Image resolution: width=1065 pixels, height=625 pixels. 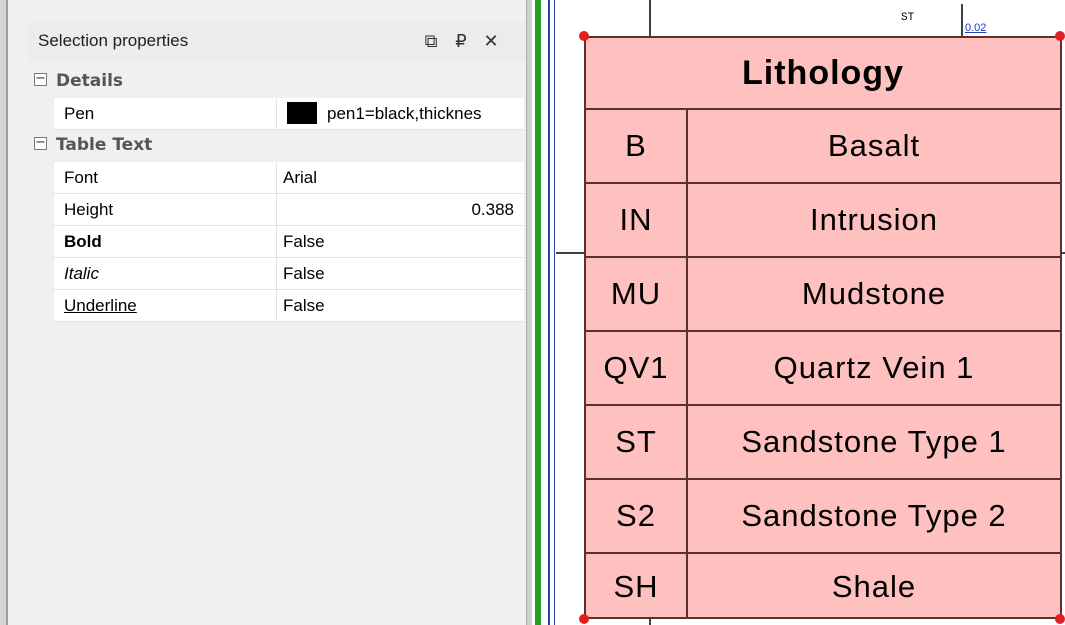 I want to click on property-name: Italic, so click(x=81, y=273).